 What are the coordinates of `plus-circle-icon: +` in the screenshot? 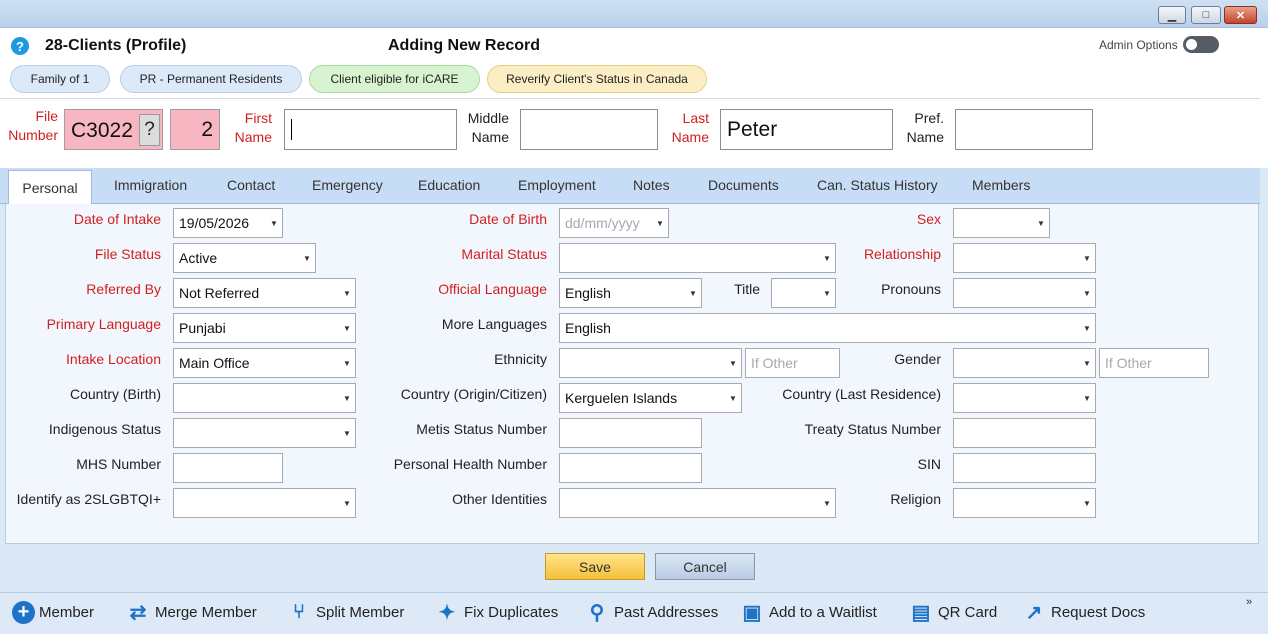 It's located at (23, 612).